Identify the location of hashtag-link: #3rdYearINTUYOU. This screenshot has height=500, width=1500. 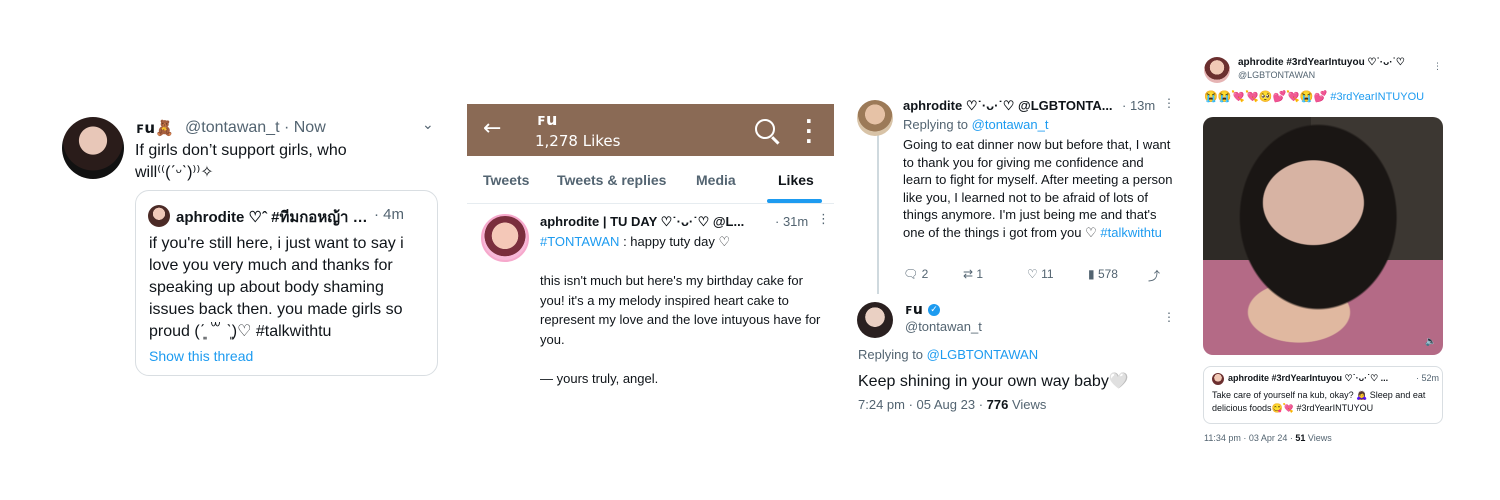
(1377, 97).